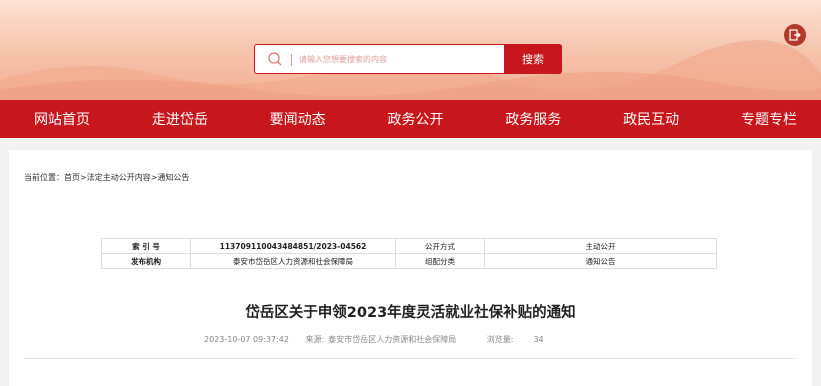  I want to click on search-icon, so click(275, 59).